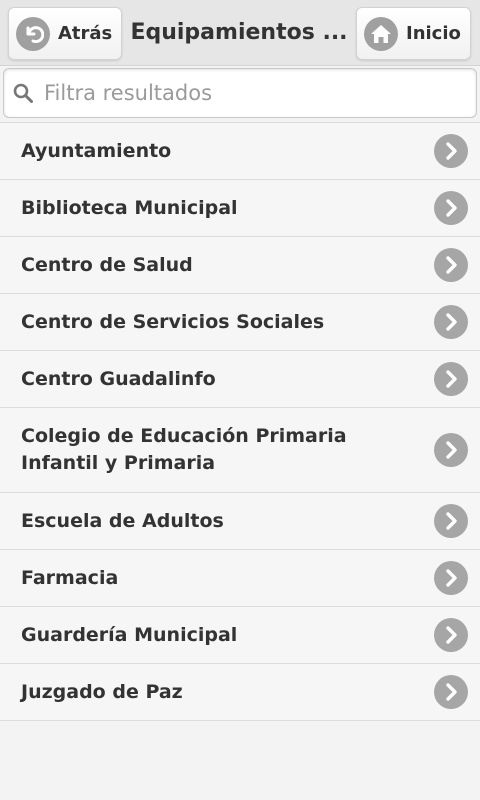  I want to click on list-item-label: Biblioteca Municipal, so click(129, 208).